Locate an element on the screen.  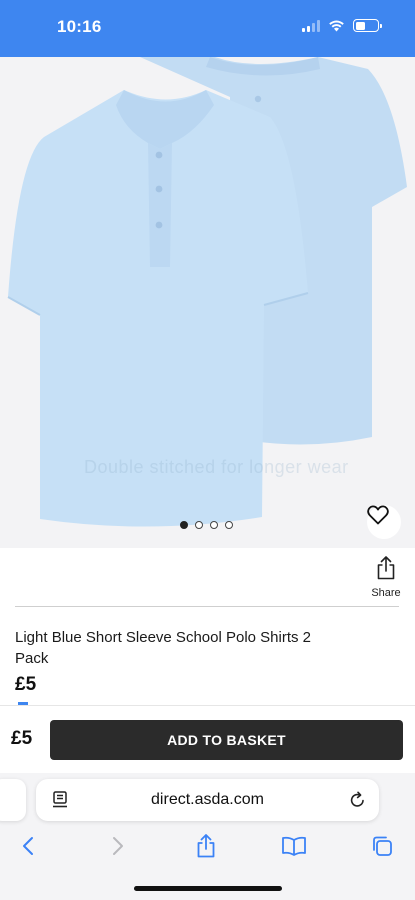
bookmarks-button is located at coordinates (294, 846).